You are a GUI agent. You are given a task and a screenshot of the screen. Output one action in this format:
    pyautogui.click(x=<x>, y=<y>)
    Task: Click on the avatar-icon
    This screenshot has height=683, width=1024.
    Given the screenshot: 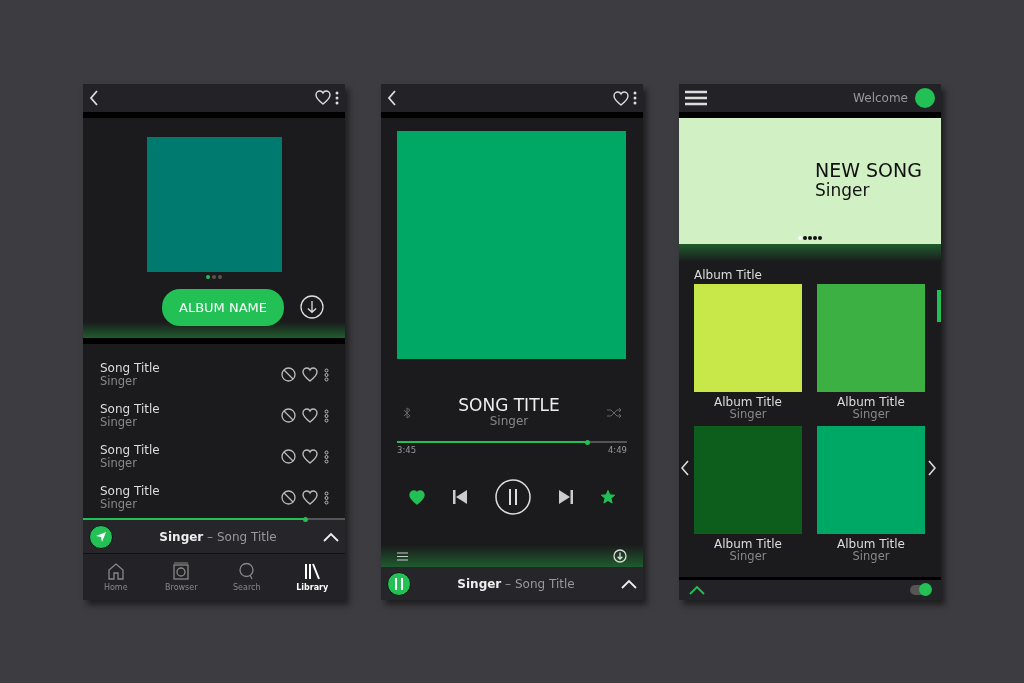 What is the action you would take?
    pyautogui.click(x=925, y=98)
    